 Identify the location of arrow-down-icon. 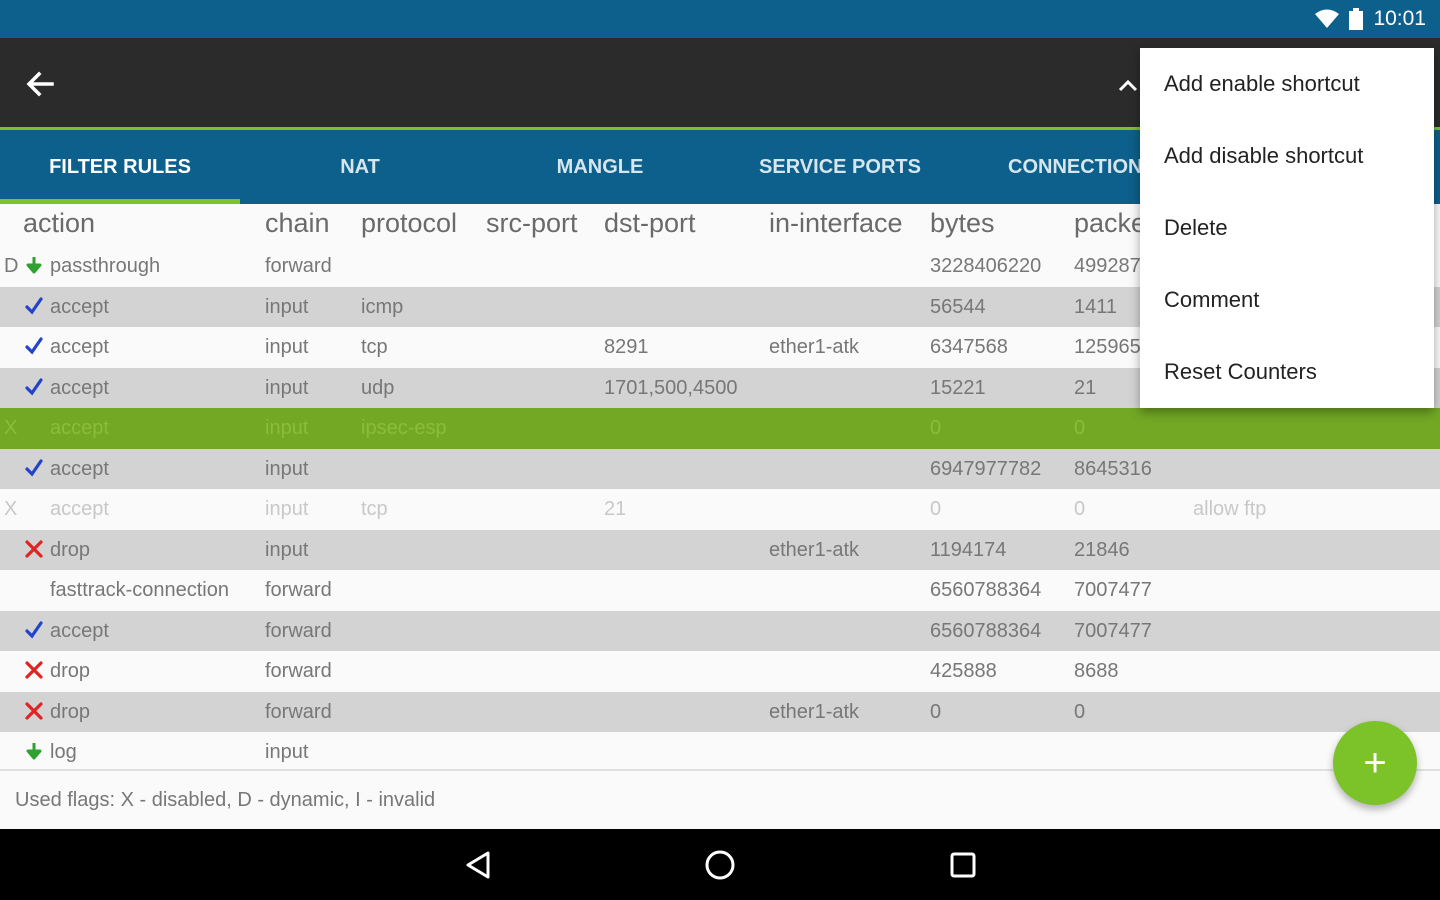
(34, 751).